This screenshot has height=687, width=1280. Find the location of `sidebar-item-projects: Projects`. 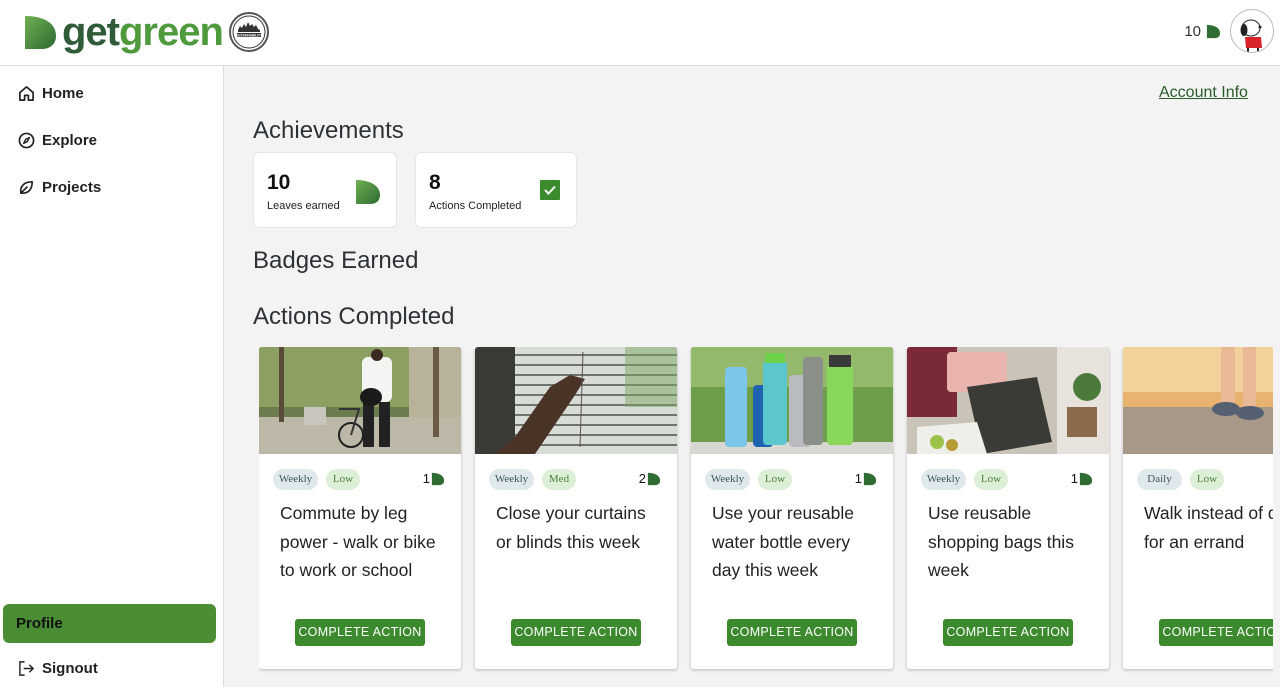

sidebar-item-projects: Projects is located at coordinates (59, 187).